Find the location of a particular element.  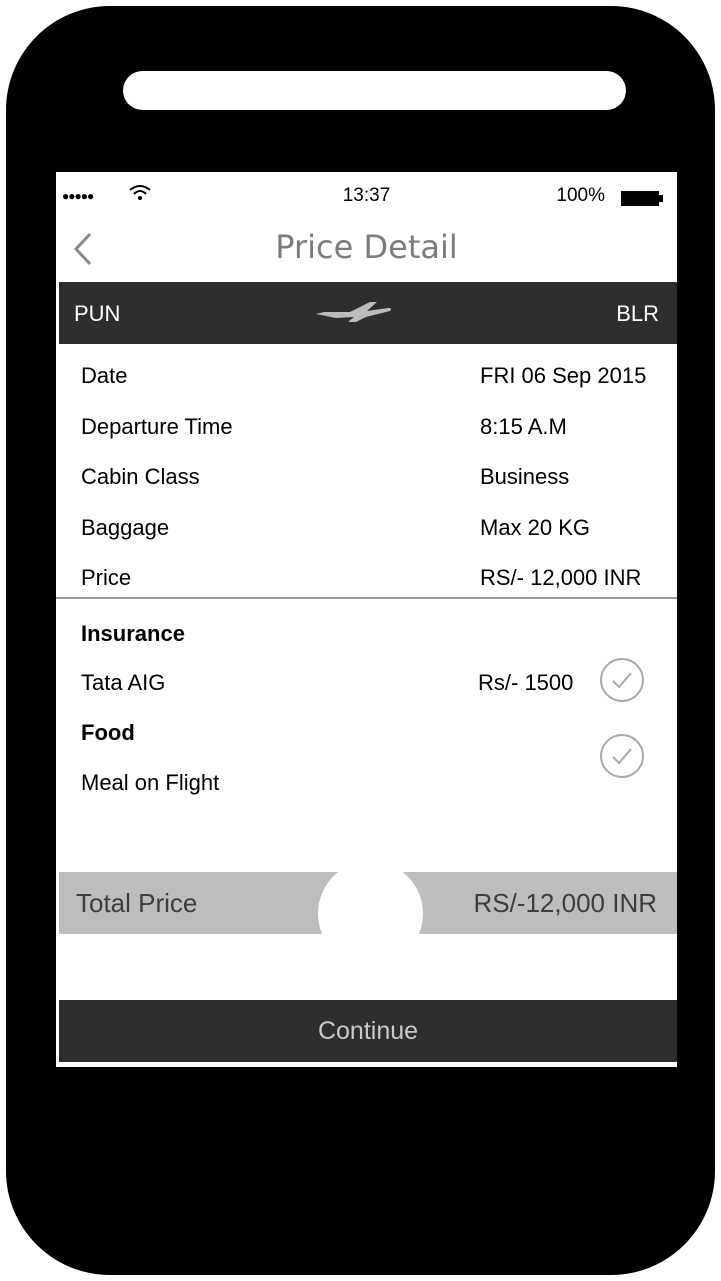

detail-value: RS/- 12,000 INR is located at coordinates (561, 577).